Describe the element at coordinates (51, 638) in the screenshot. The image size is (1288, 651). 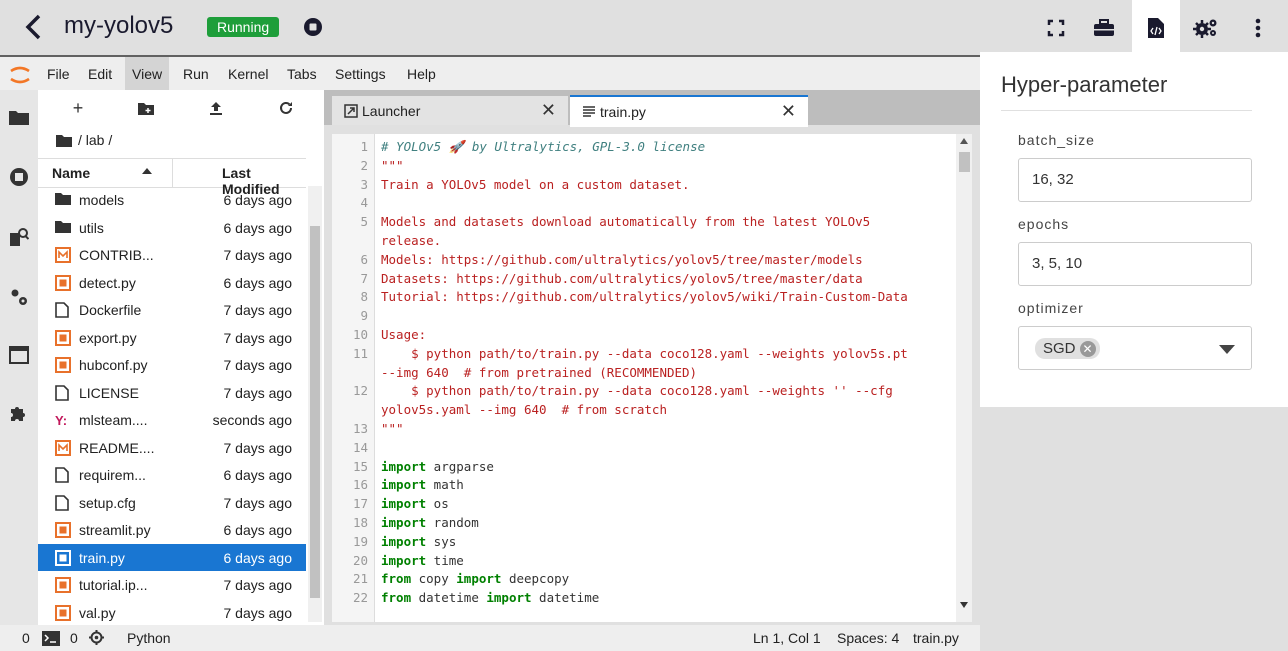
I see `terminal-icon` at that location.